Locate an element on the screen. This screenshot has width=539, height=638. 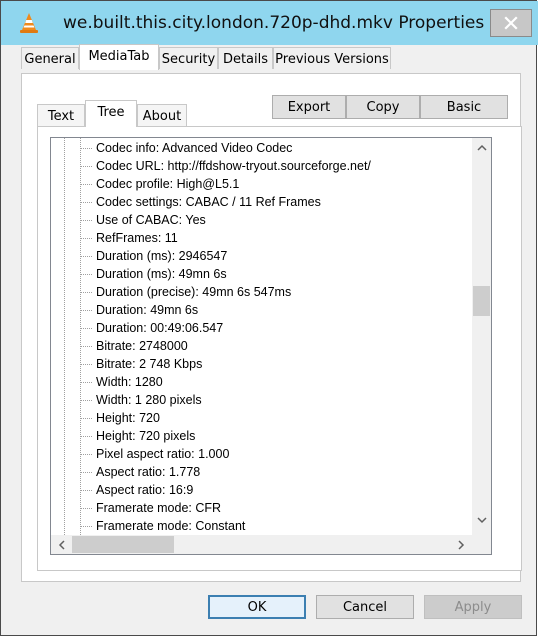
close-icon is located at coordinates (511, 23).